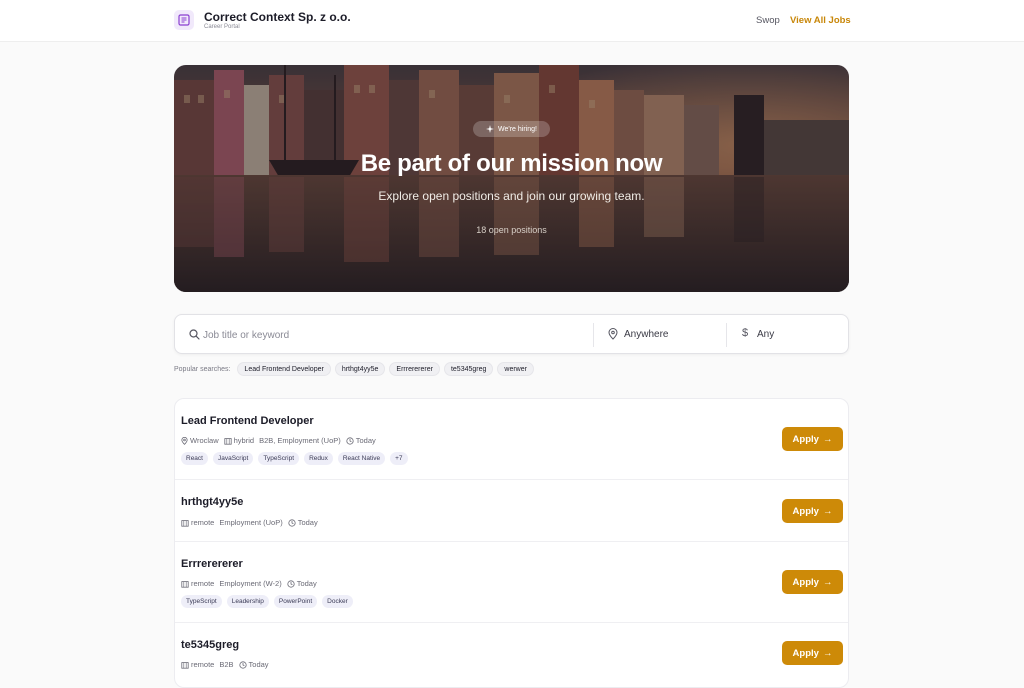  What do you see at coordinates (414, 369) in the screenshot?
I see `popular-search-chip: Errrerererer` at bounding box center [414, 369].